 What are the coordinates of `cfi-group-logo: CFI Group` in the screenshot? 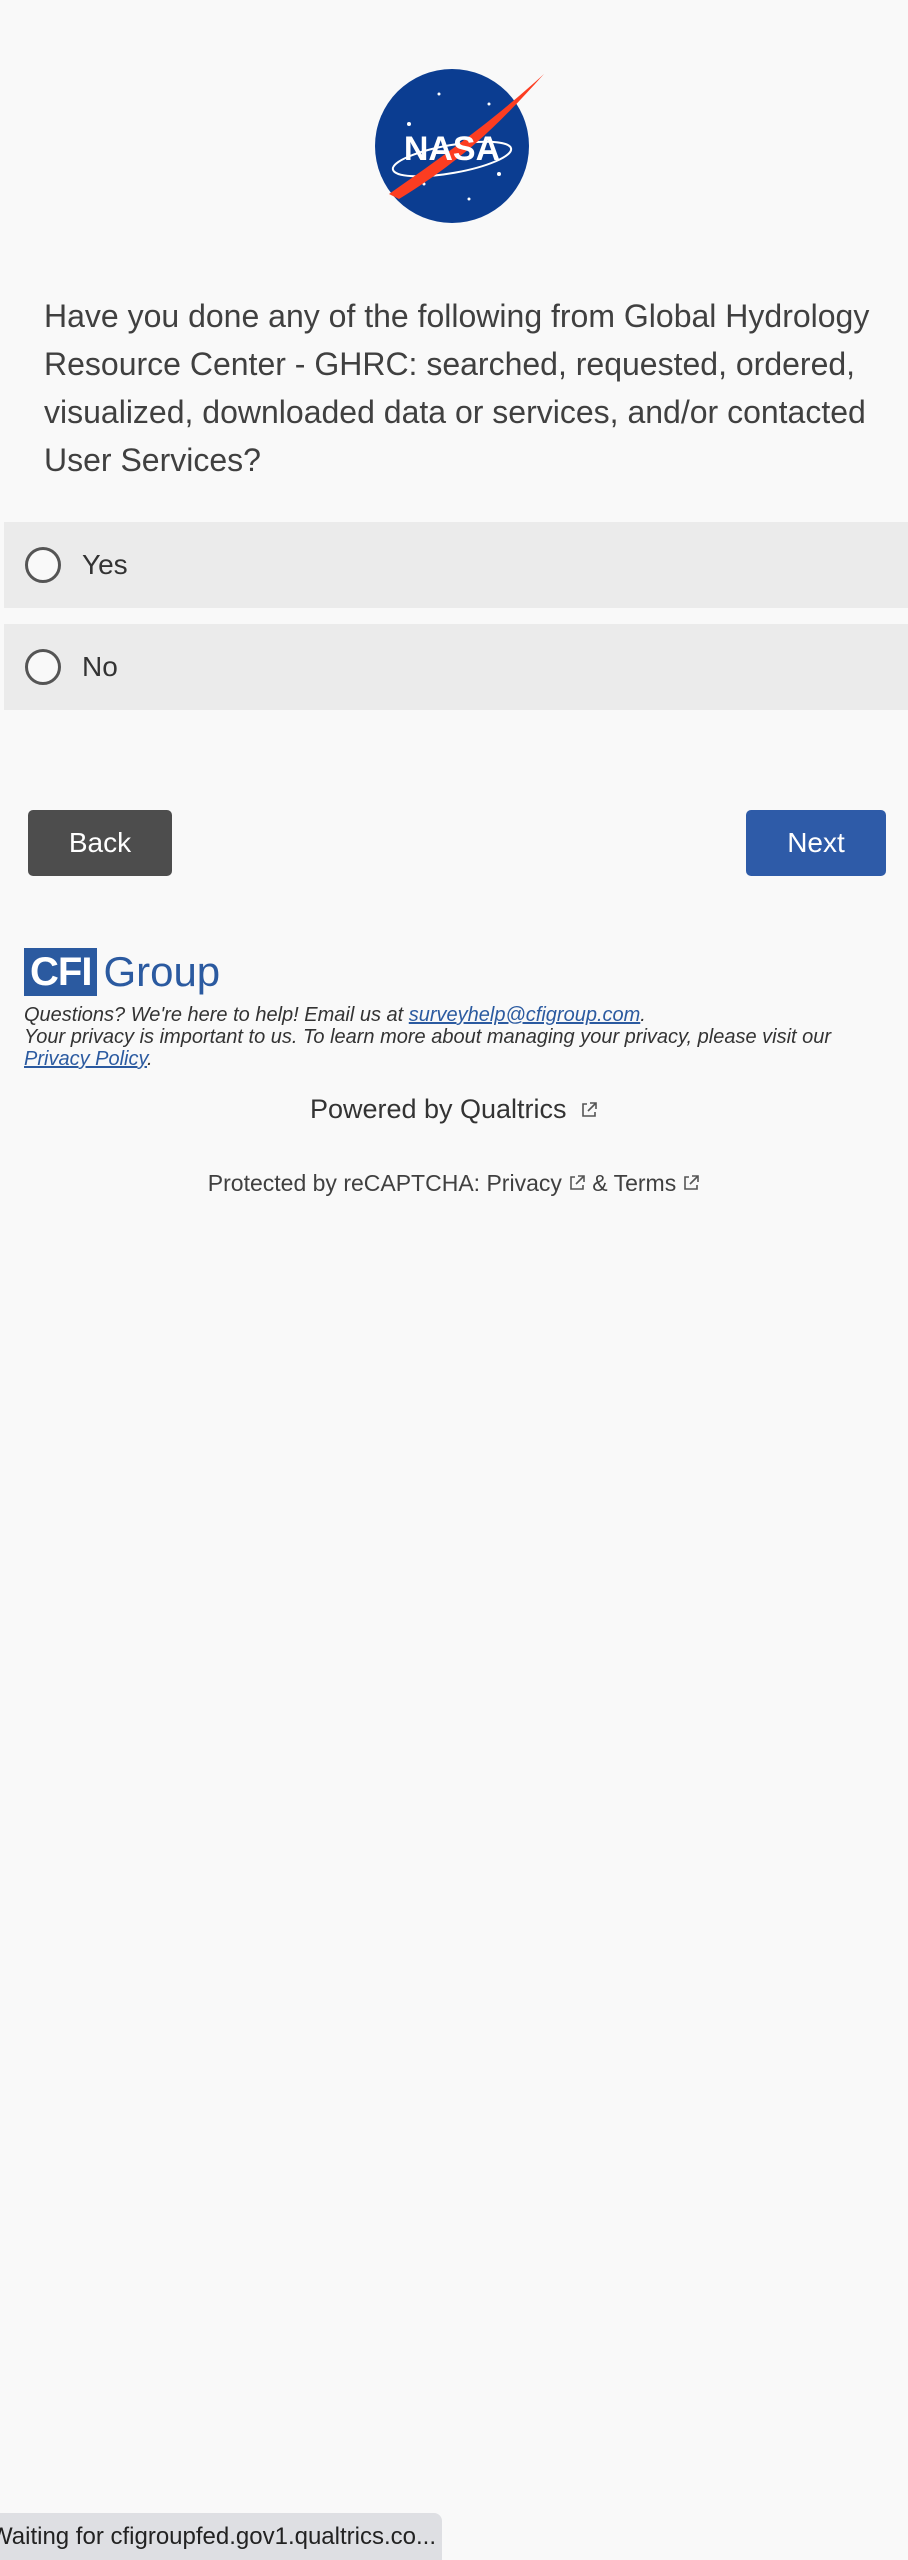 It's located at (122, 972).